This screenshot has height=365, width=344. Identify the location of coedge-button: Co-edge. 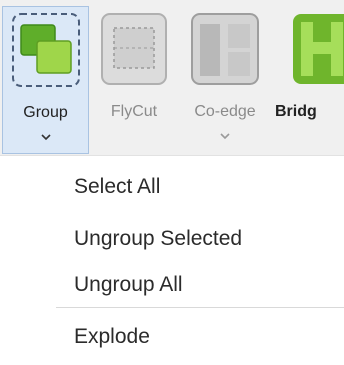
(225, 80).